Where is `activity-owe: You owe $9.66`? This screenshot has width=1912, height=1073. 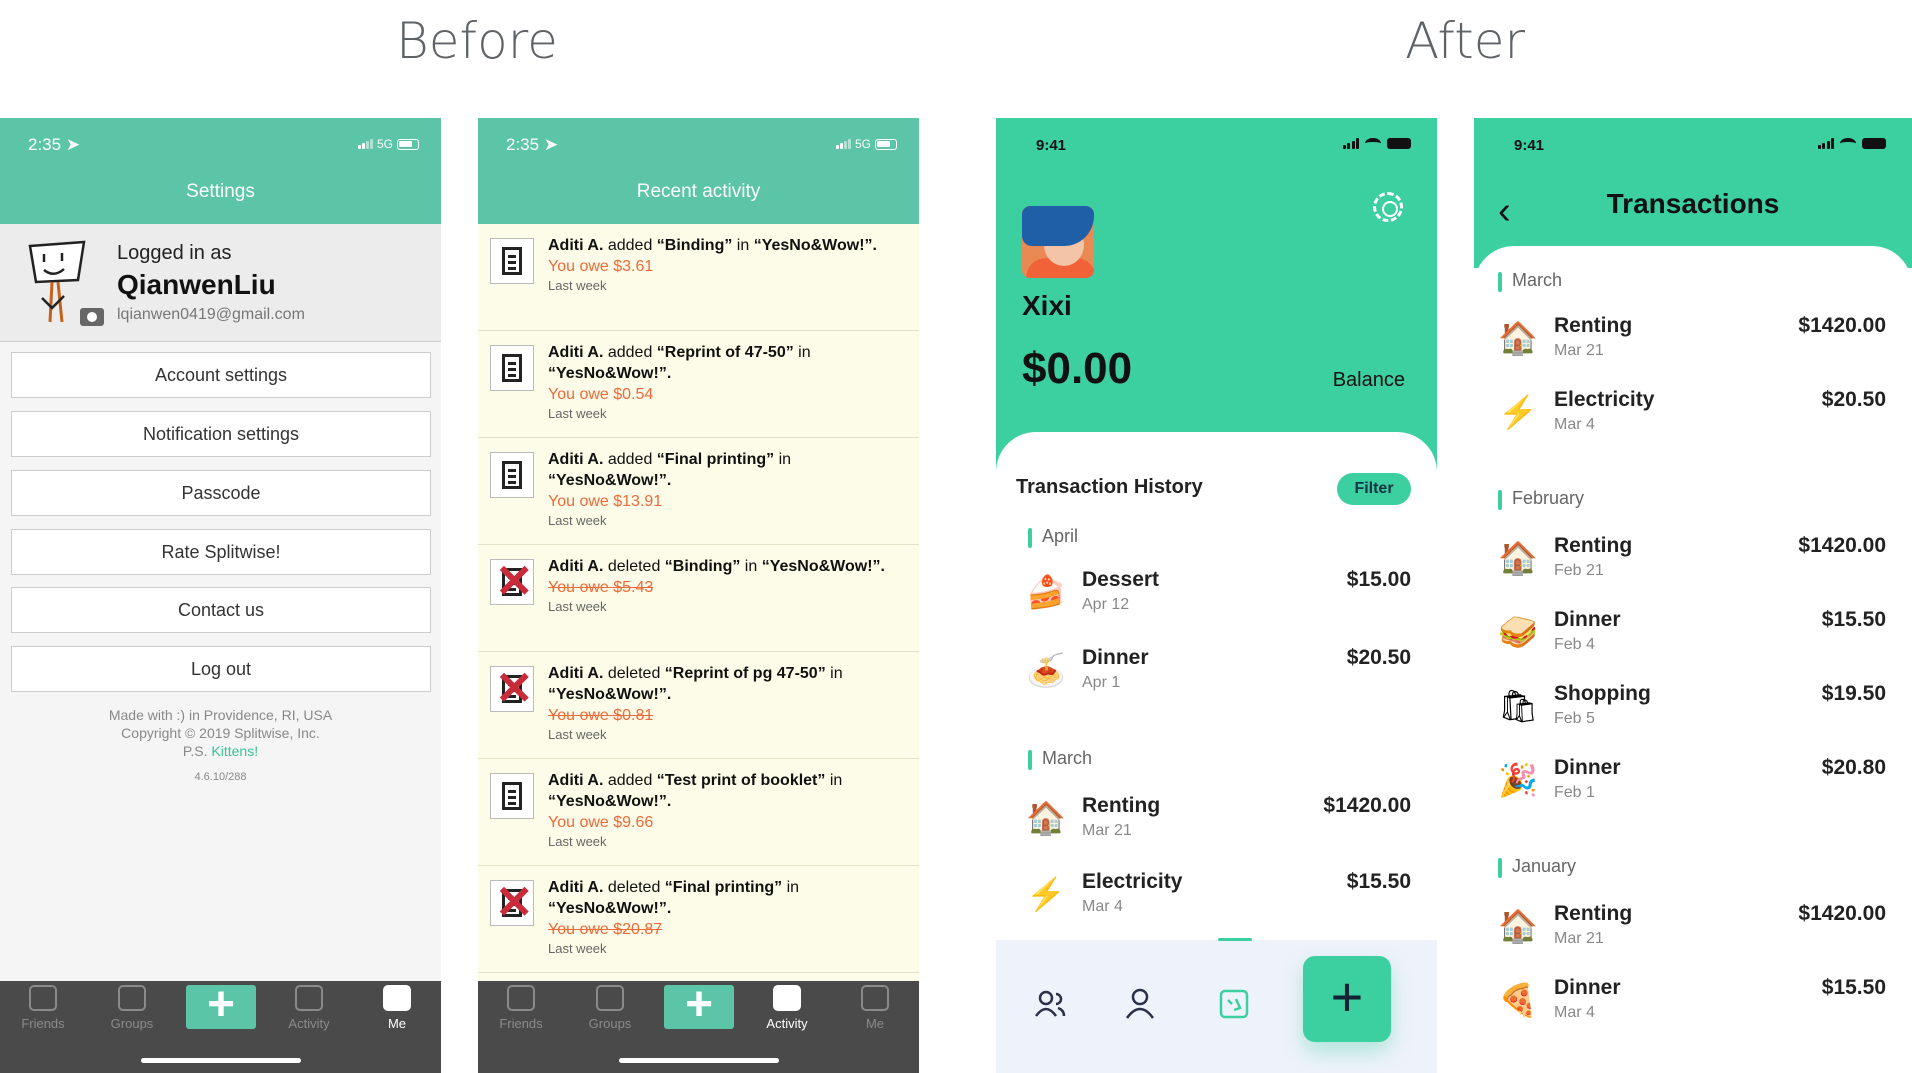
activity-owe: You owe $9.66 is located at coordinates (601, 822).